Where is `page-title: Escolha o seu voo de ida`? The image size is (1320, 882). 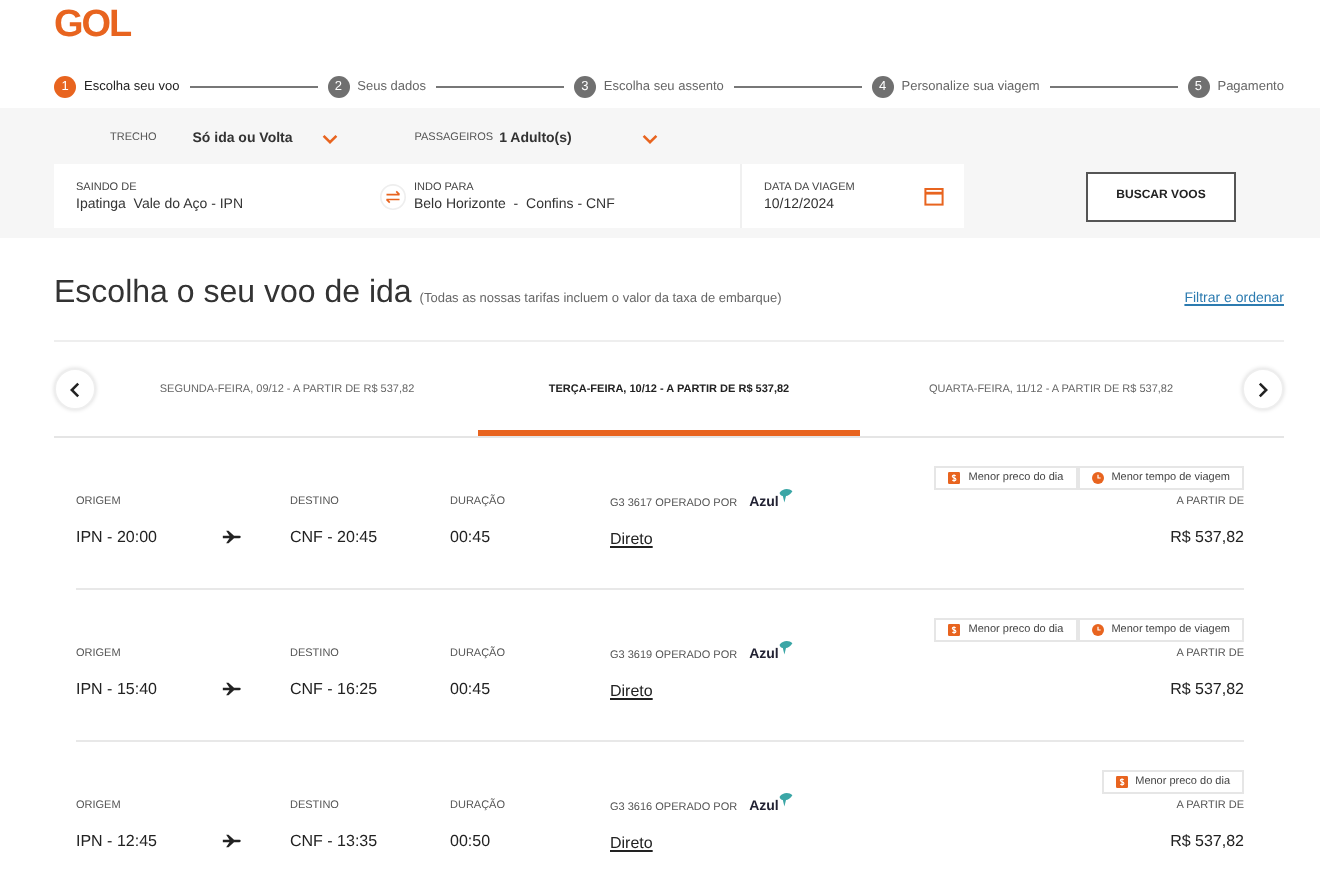 page-title: Escolha o seu voo de ida is located at coordinates (233, 294).